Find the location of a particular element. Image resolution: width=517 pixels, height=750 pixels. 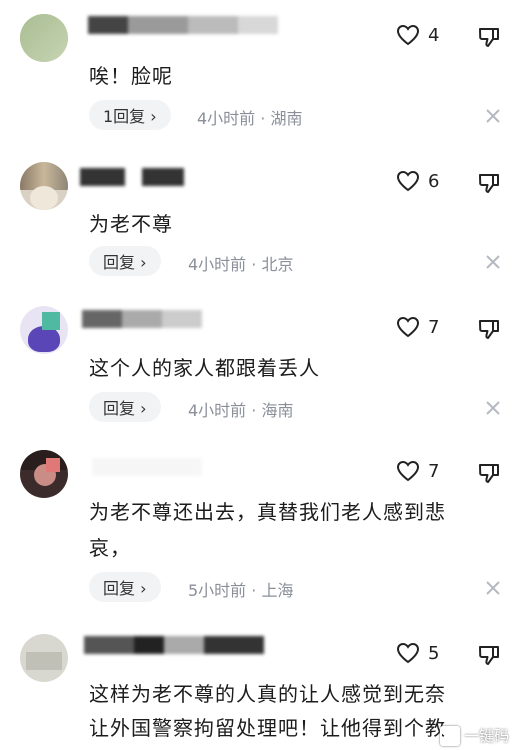

comment-text: 为老不尊 is located at coordinates (131, 224).